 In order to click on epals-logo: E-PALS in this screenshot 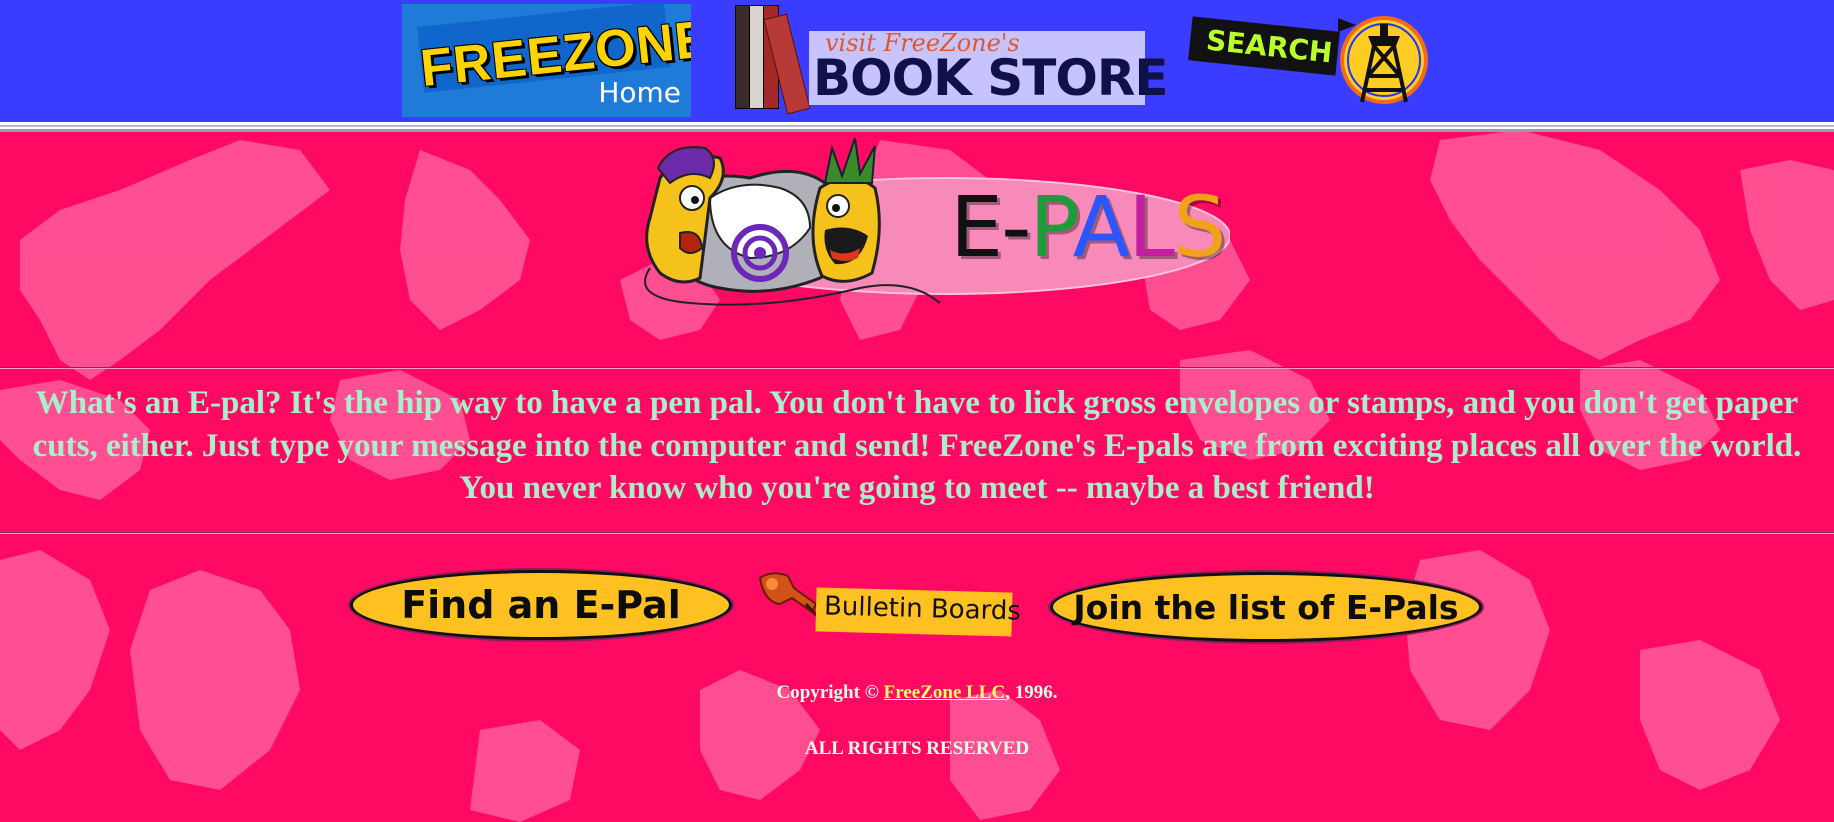, I will do `click(920, 227)`.